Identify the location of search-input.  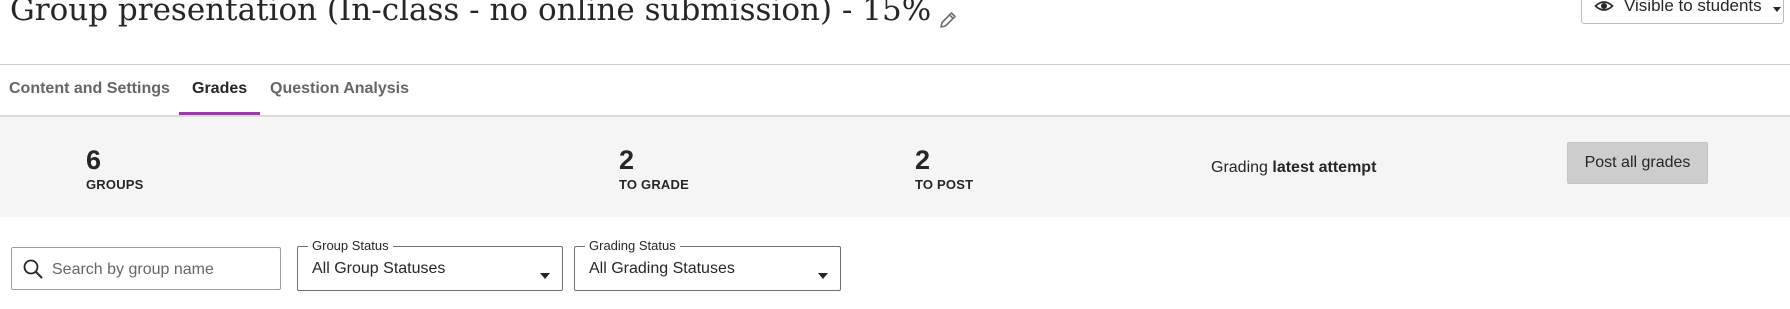
(164, 269).